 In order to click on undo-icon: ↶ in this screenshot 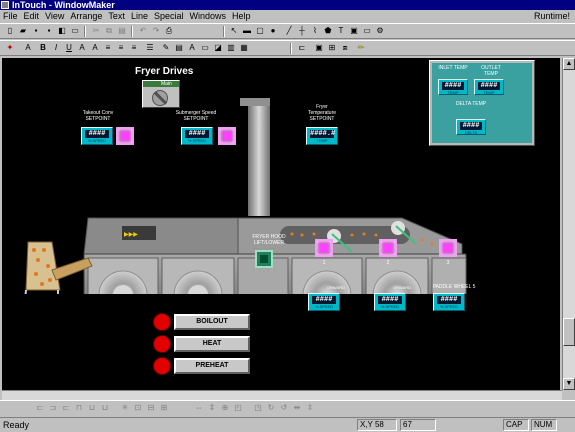, I will do `click(143, 31)`.